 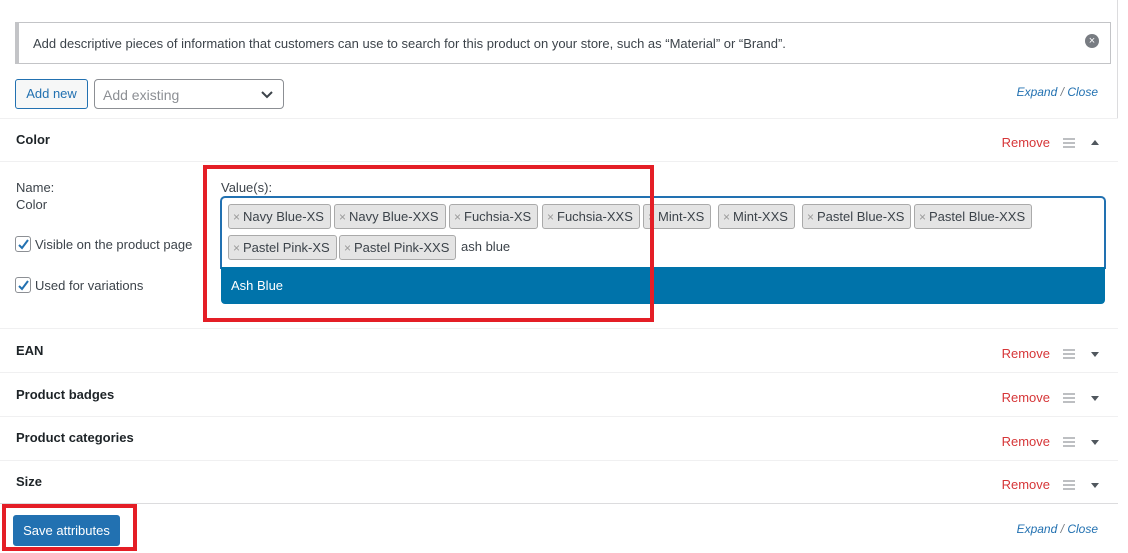 I want to click on value-tag: × Mint-XS, so click(x=677, y=216).